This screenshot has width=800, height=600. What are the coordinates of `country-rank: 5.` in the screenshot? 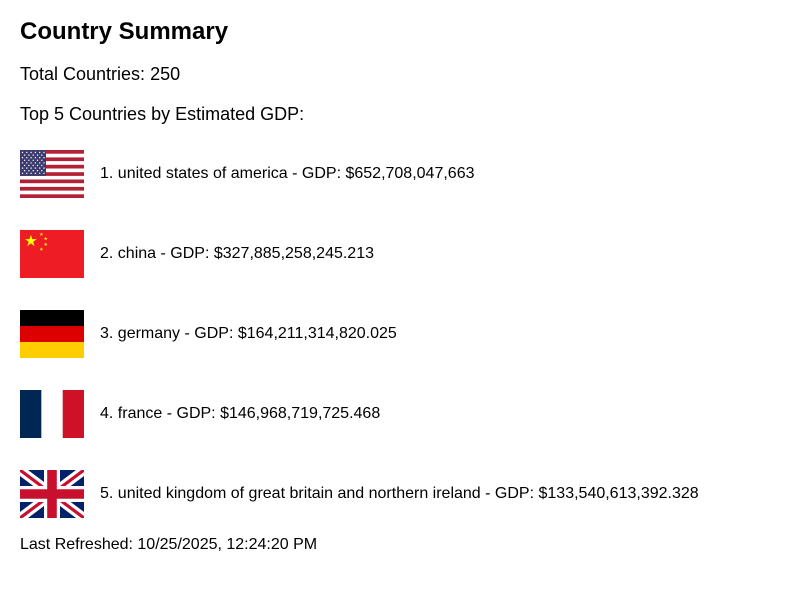 It's located at (107, 493).